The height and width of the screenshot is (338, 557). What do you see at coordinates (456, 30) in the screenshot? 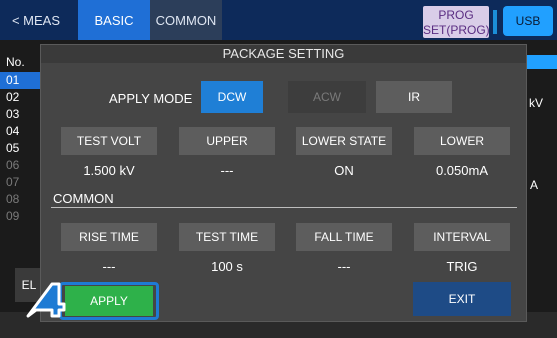
I see `prog-set-label: SET(PROG)` at bounding box center [456, 30].